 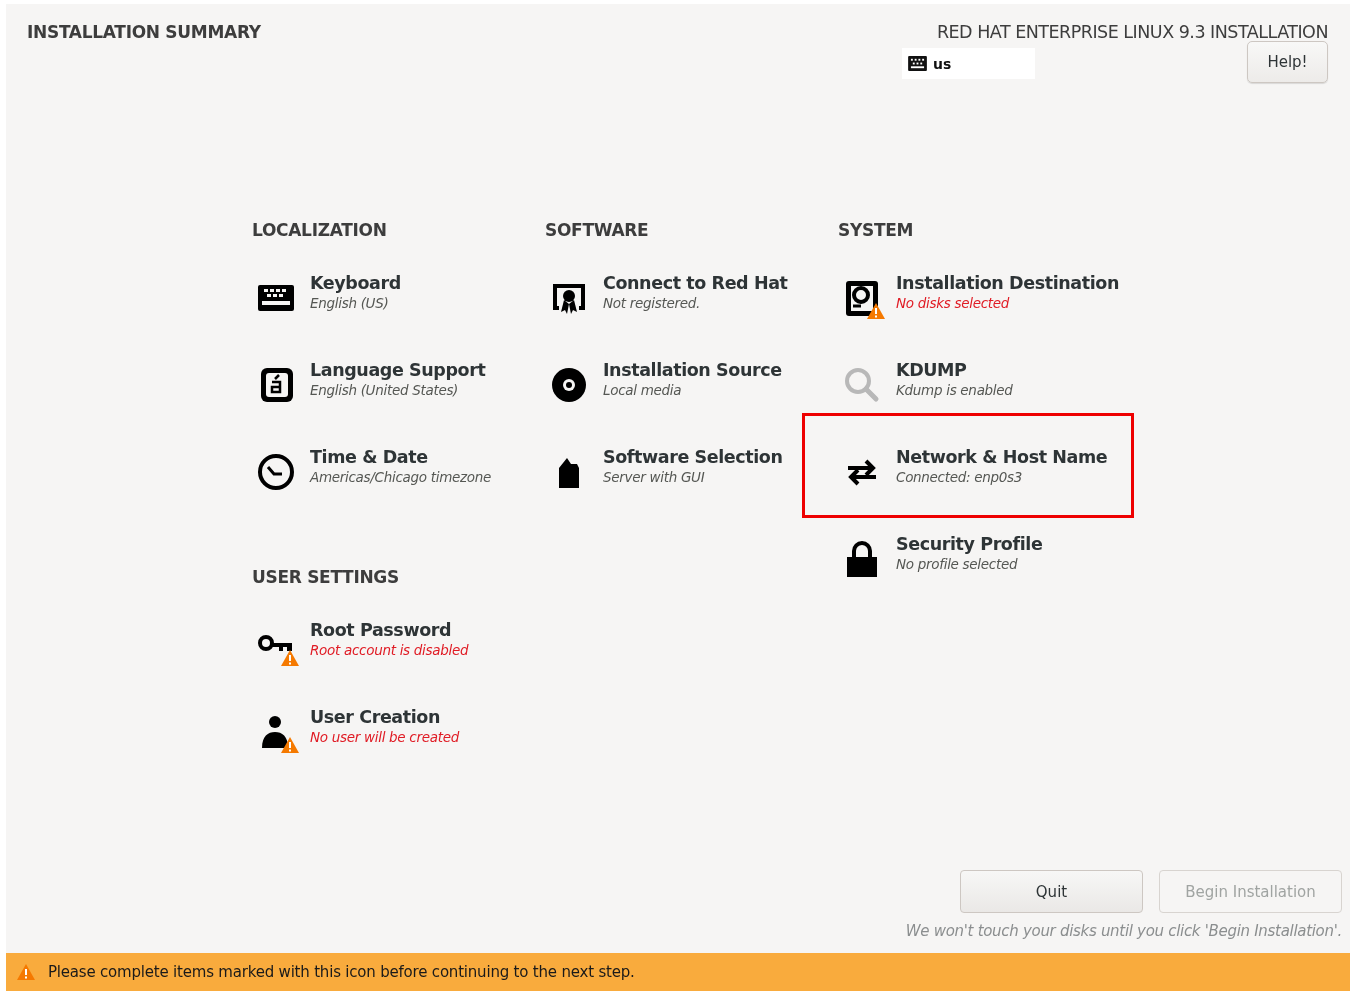 I want to click on warning-icon, so click(x=26, y=972).